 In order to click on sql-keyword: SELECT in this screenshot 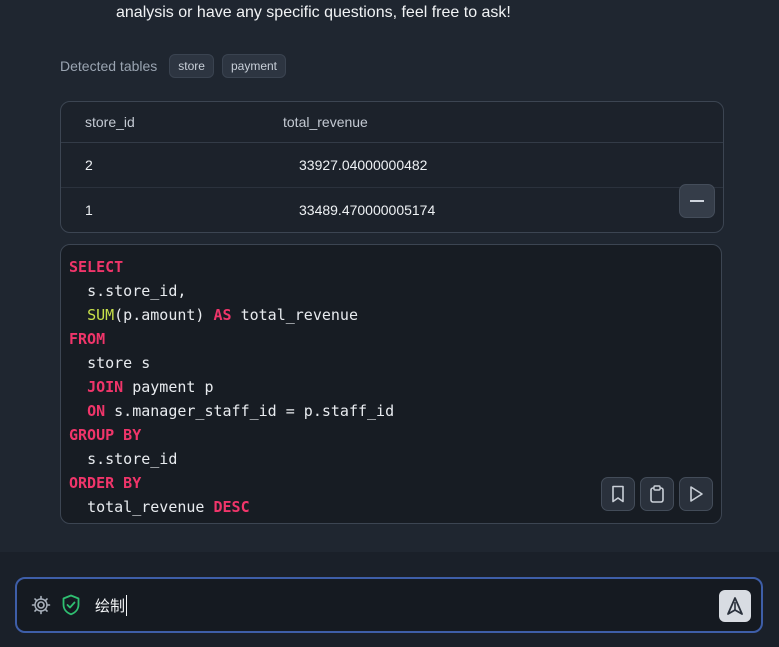, I will do `click(96, 267)`.